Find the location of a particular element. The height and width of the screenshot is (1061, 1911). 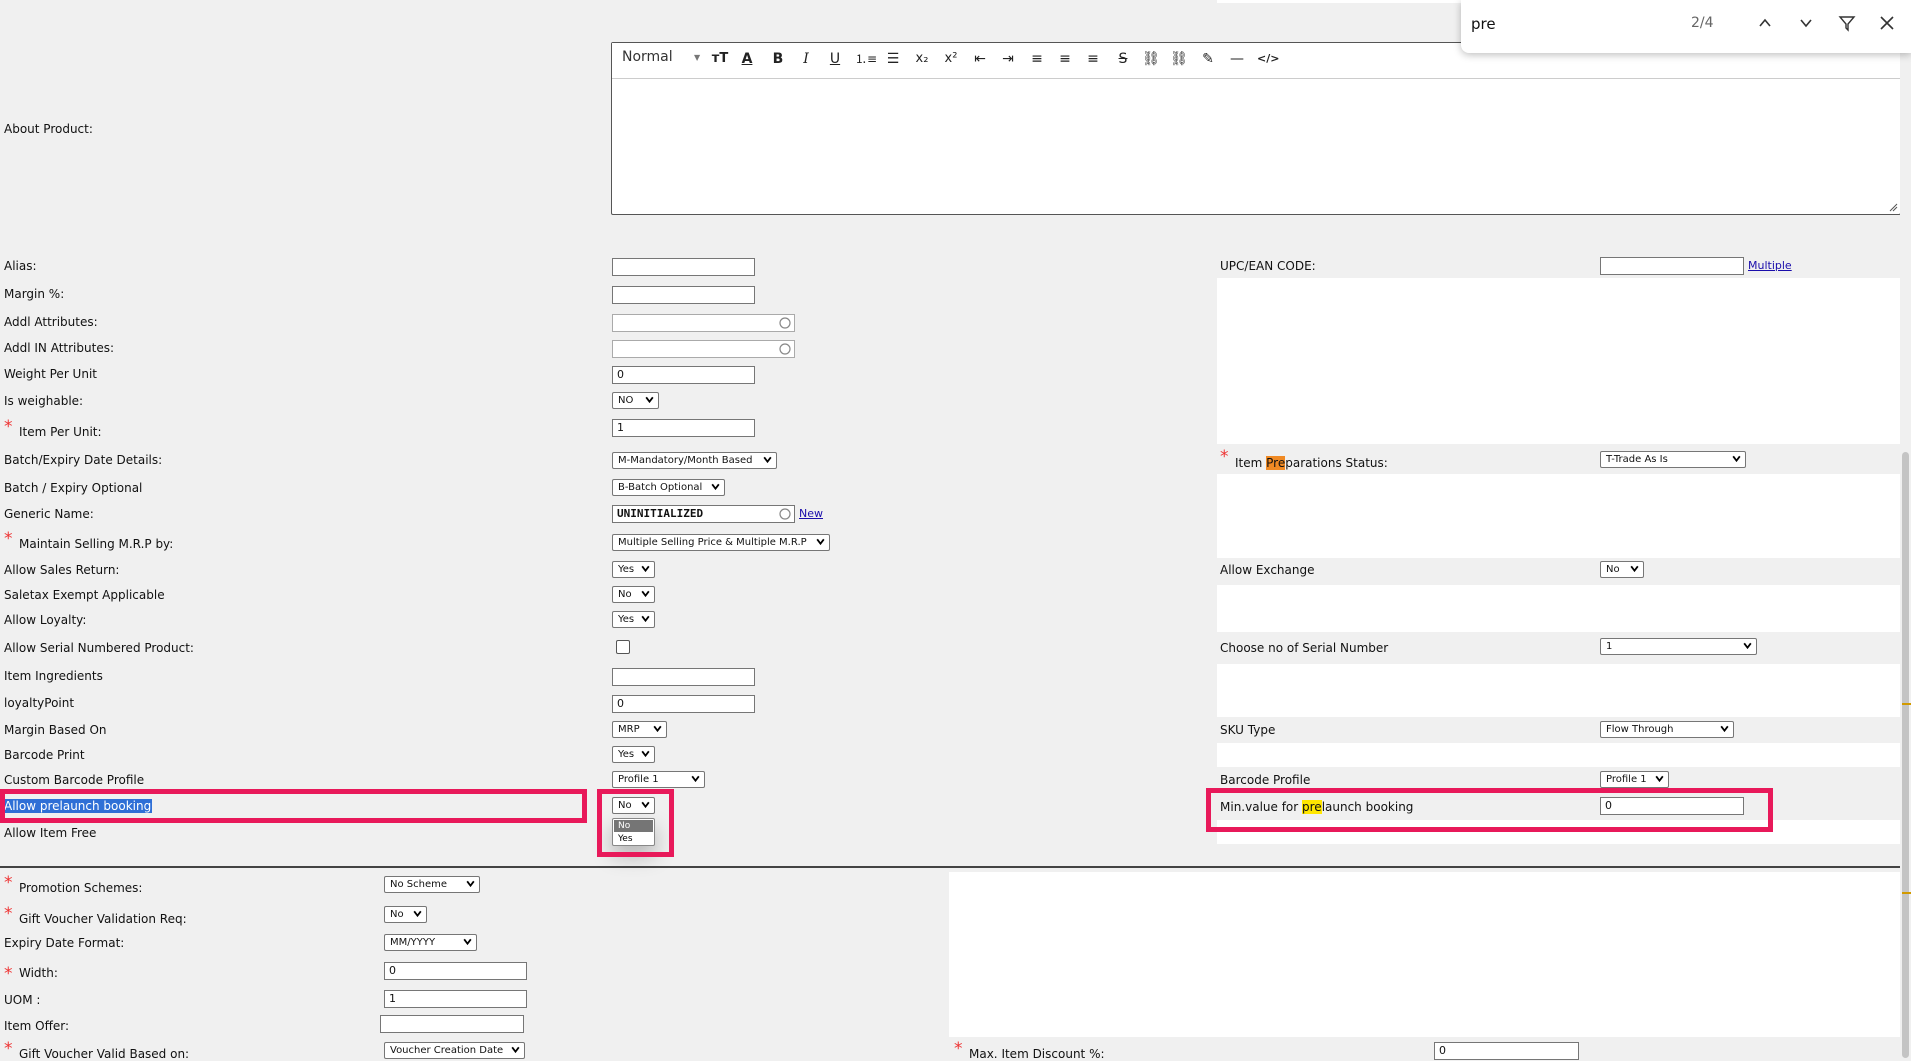

align-right-icon: ≡ is located at coordinates (1093, 59).